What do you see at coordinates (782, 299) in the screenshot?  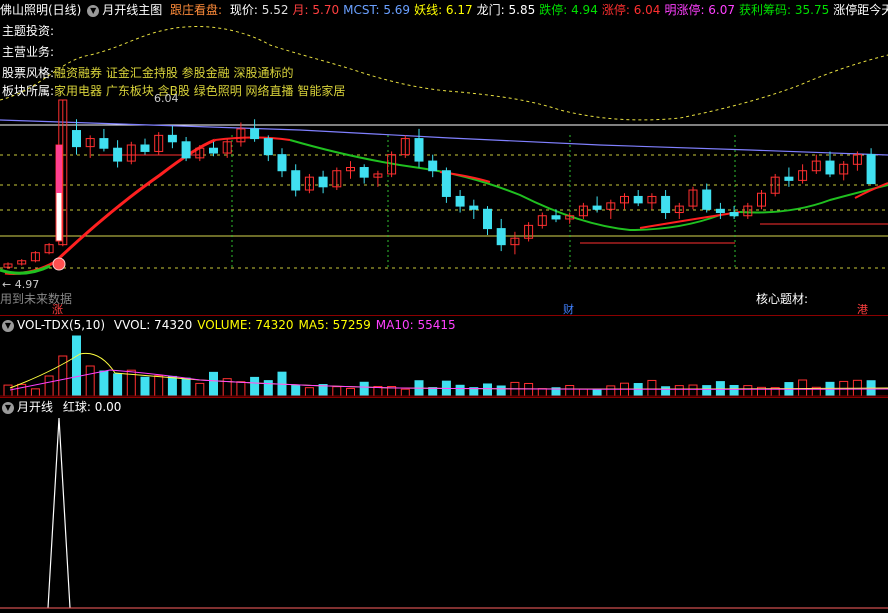 I see `core-theme-label: 核心题材:` at bounding box center [782, 299].